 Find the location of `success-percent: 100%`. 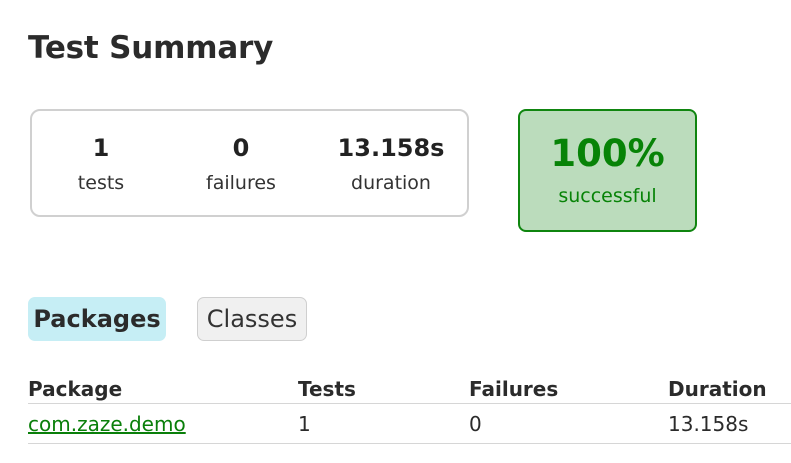

success-percent: 100% is located at coordinates (607, 153).